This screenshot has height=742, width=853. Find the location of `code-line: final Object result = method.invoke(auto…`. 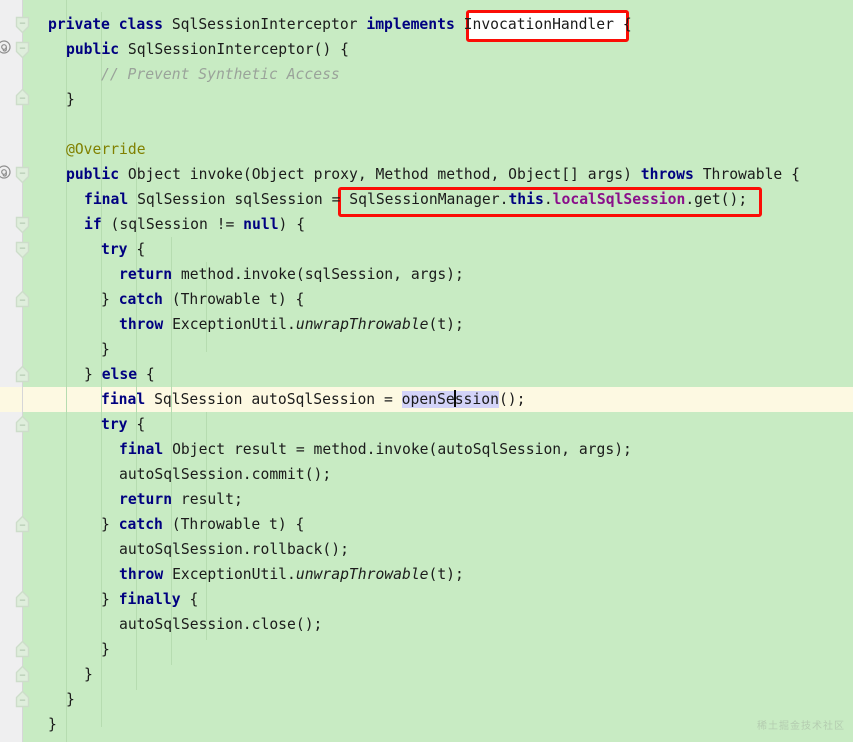

code-line: final Object result = method.invoke(auto… is located at coordinates (375, 449).